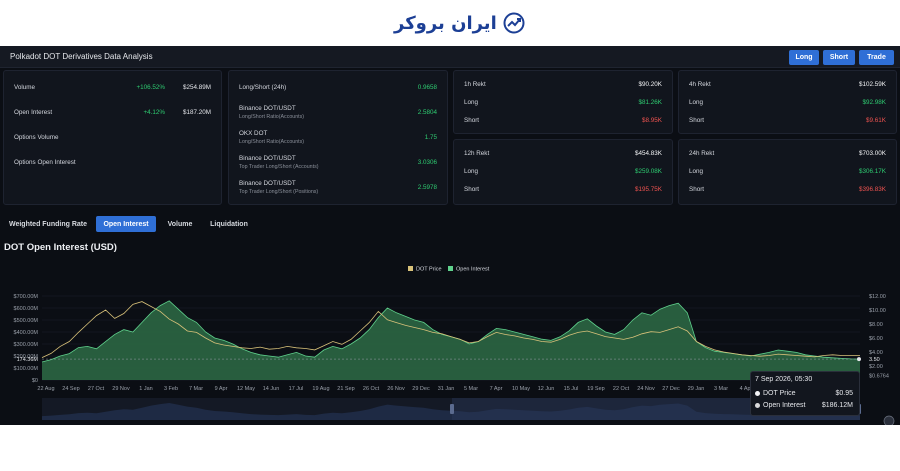 This screenshot has height=471, width=900. I want to click on y-left-tick: $500.00M, so click(26, 321).